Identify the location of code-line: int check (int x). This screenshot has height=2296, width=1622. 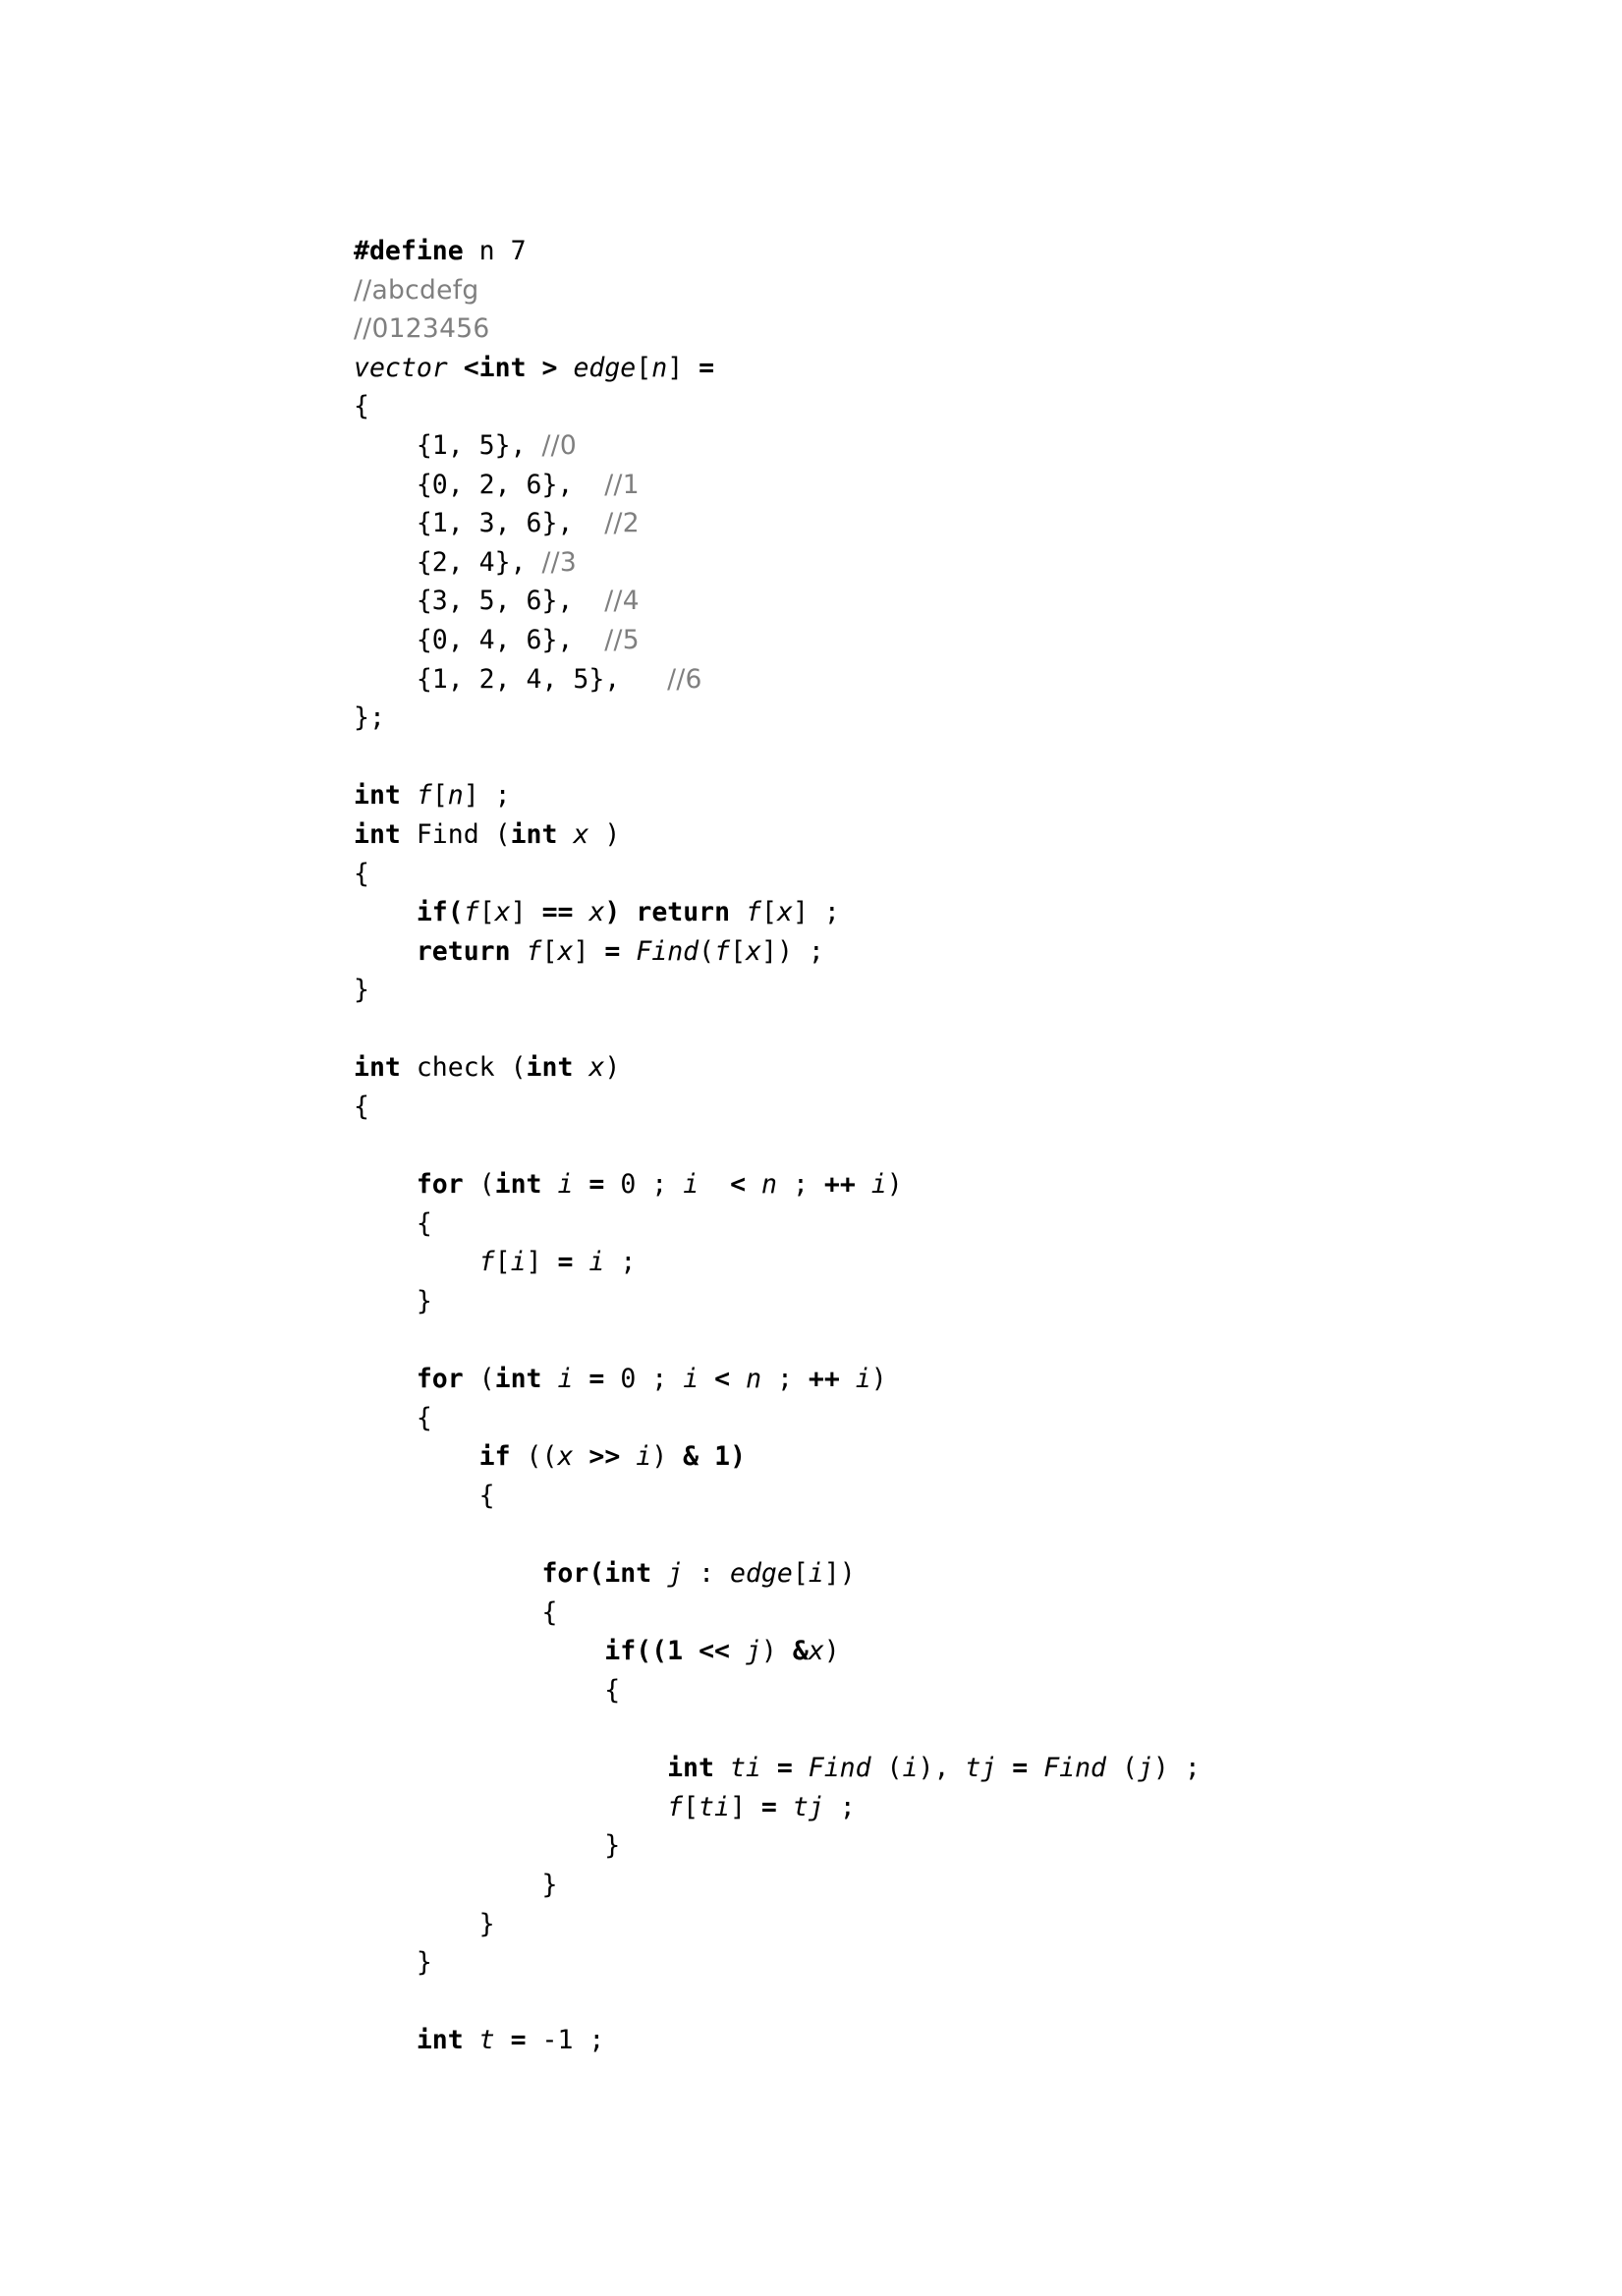
(904, 1068).